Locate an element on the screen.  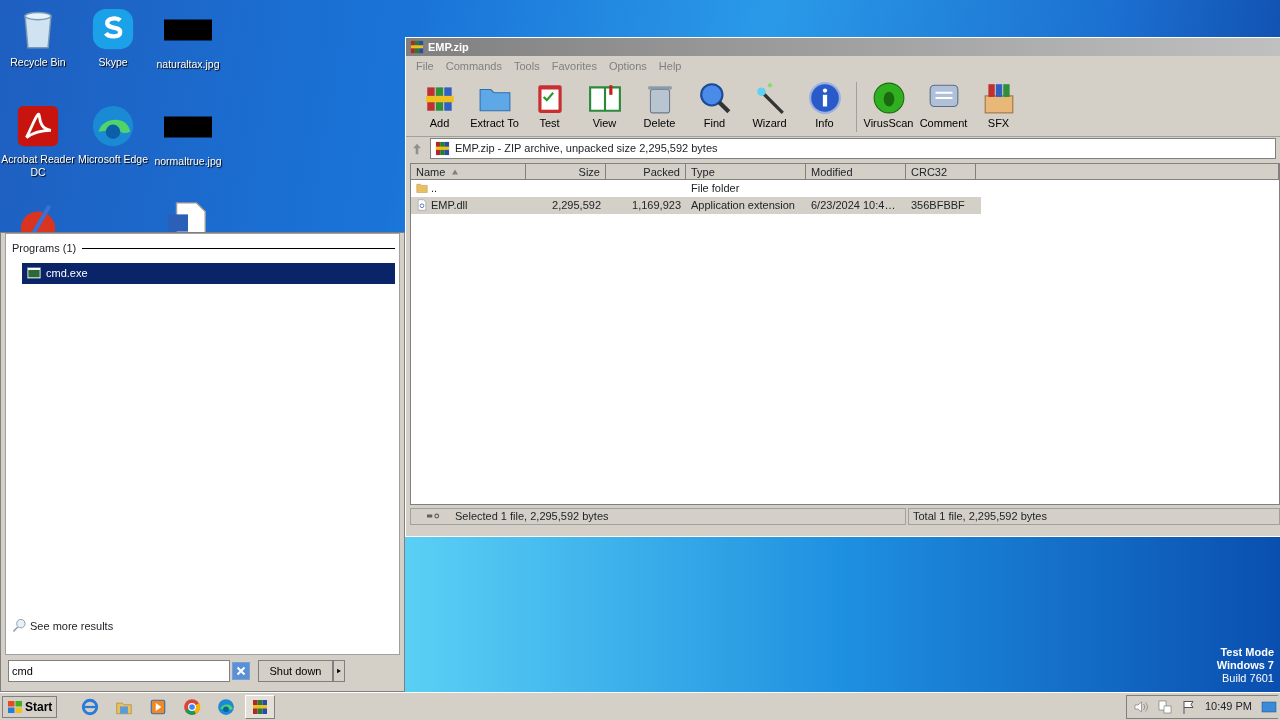
section-heading: Programs (1) is located at coordinates (44, 248).